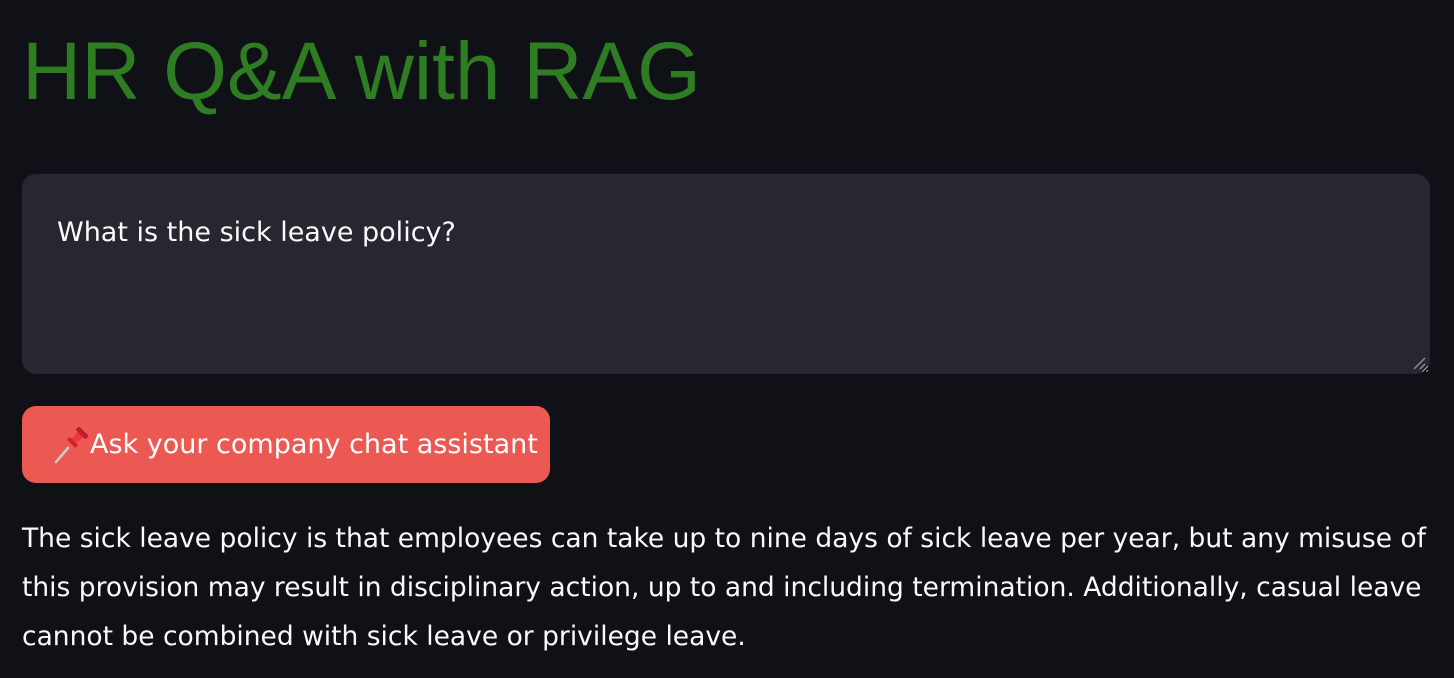 The image size is (1454, 678). I want to click on ask-button-label: Ask your company chat assistant, so click(314, 444).